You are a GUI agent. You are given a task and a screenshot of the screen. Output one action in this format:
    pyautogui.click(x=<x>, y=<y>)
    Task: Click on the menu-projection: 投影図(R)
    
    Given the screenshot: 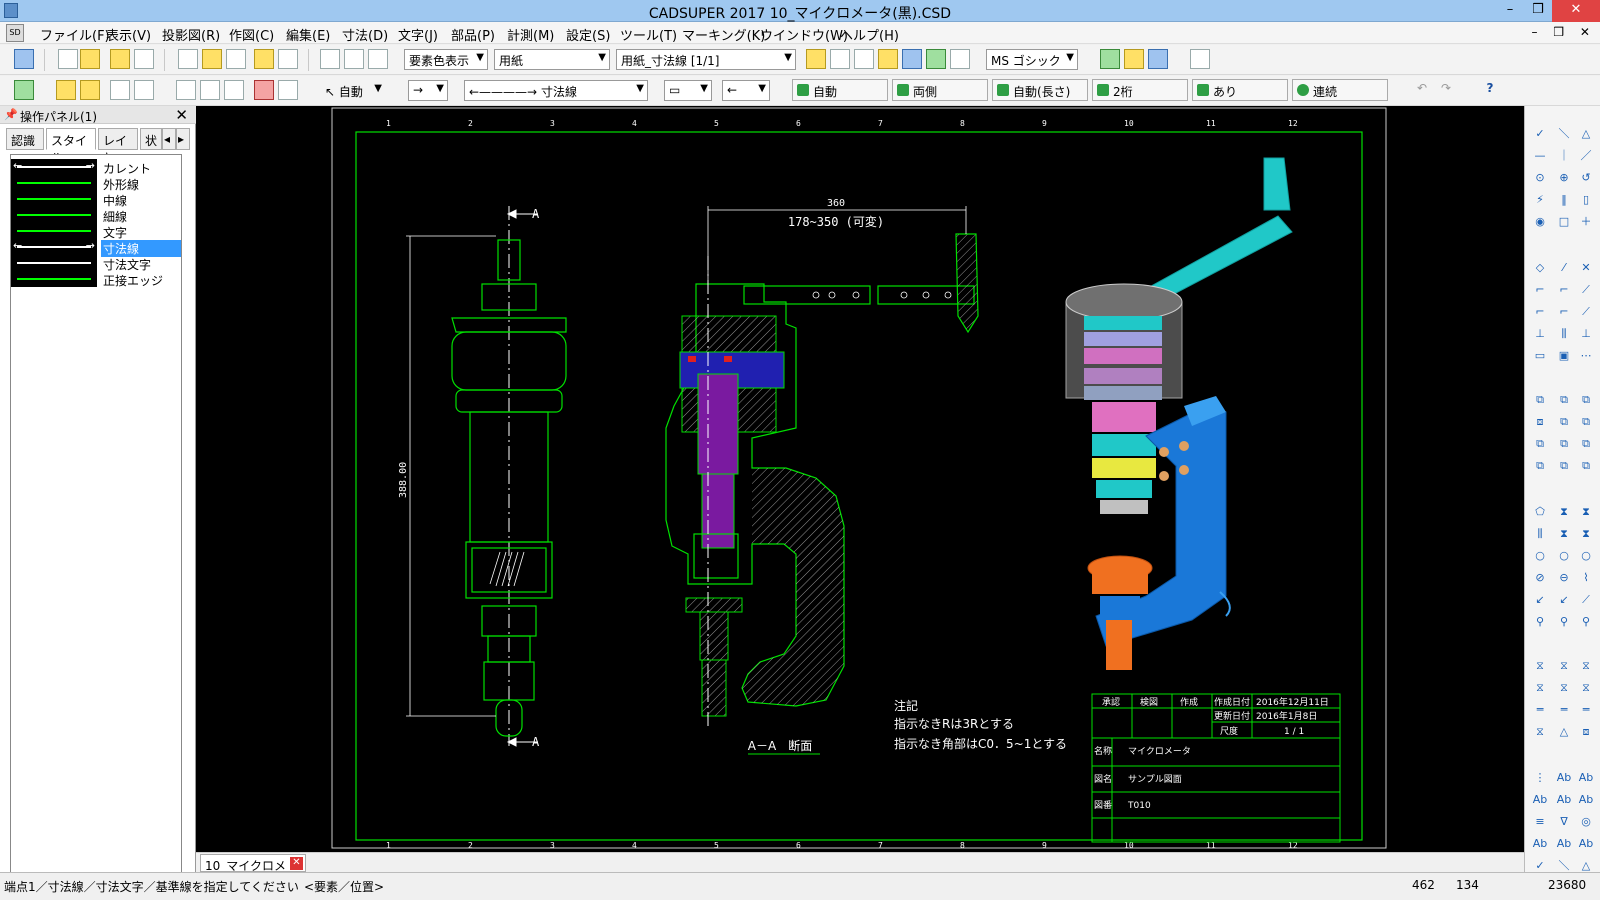 What is the action you would take?
    pyautogui.click(x=191, y=34)
    